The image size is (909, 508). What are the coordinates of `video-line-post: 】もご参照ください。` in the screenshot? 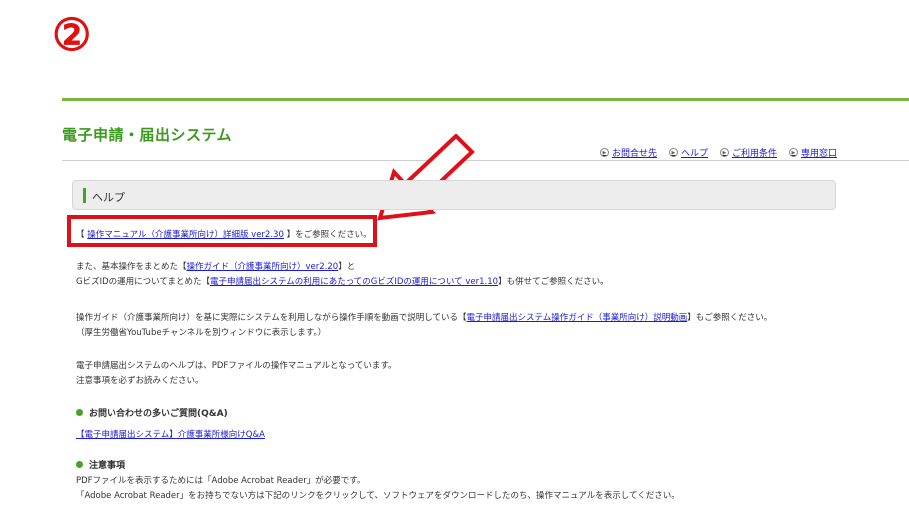 It's located at (730, 318).